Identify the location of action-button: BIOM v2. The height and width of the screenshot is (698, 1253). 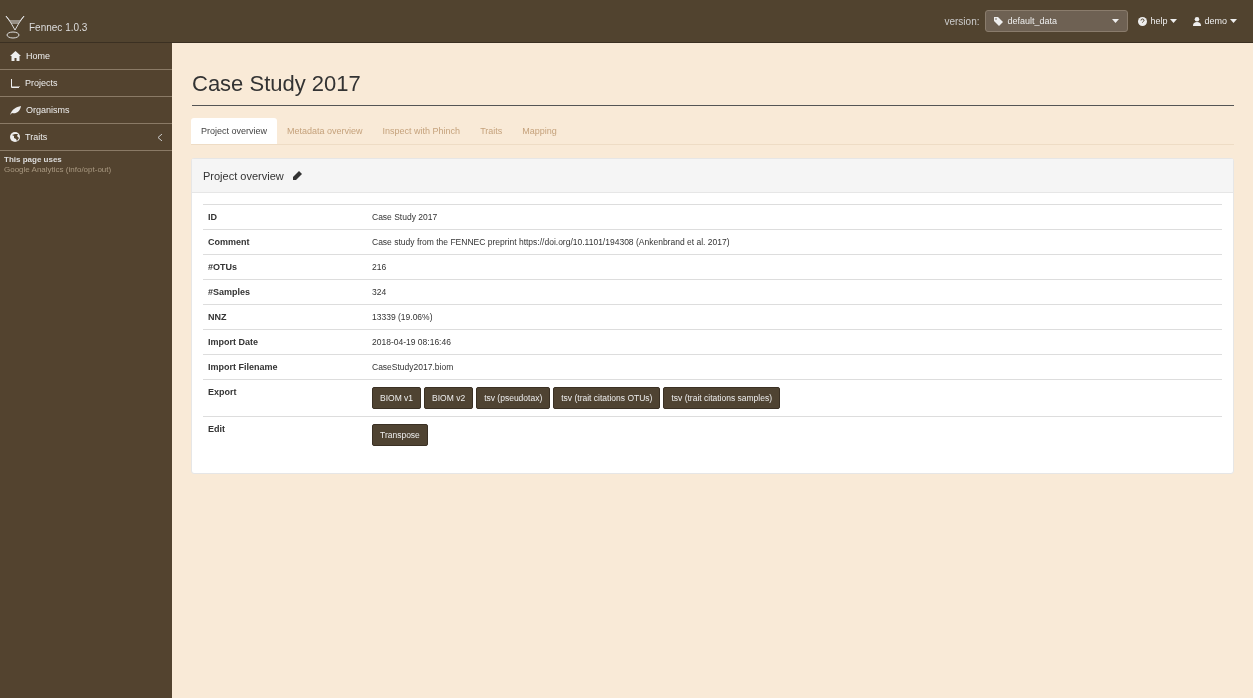
(449, 398).